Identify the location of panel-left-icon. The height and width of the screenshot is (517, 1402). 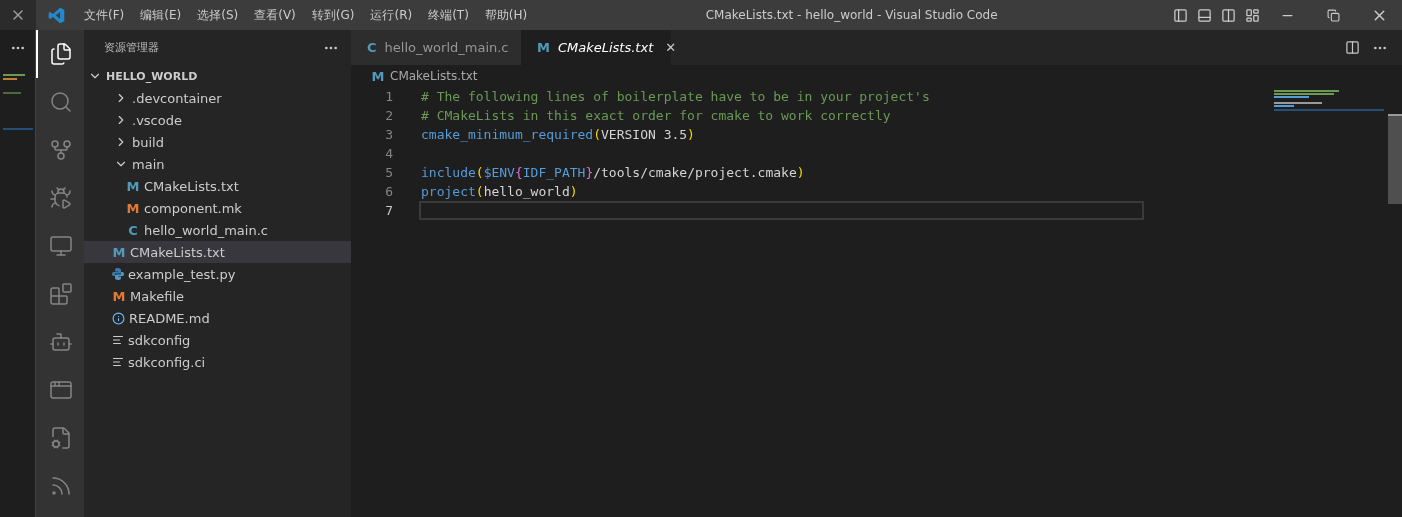
(1180, 15).